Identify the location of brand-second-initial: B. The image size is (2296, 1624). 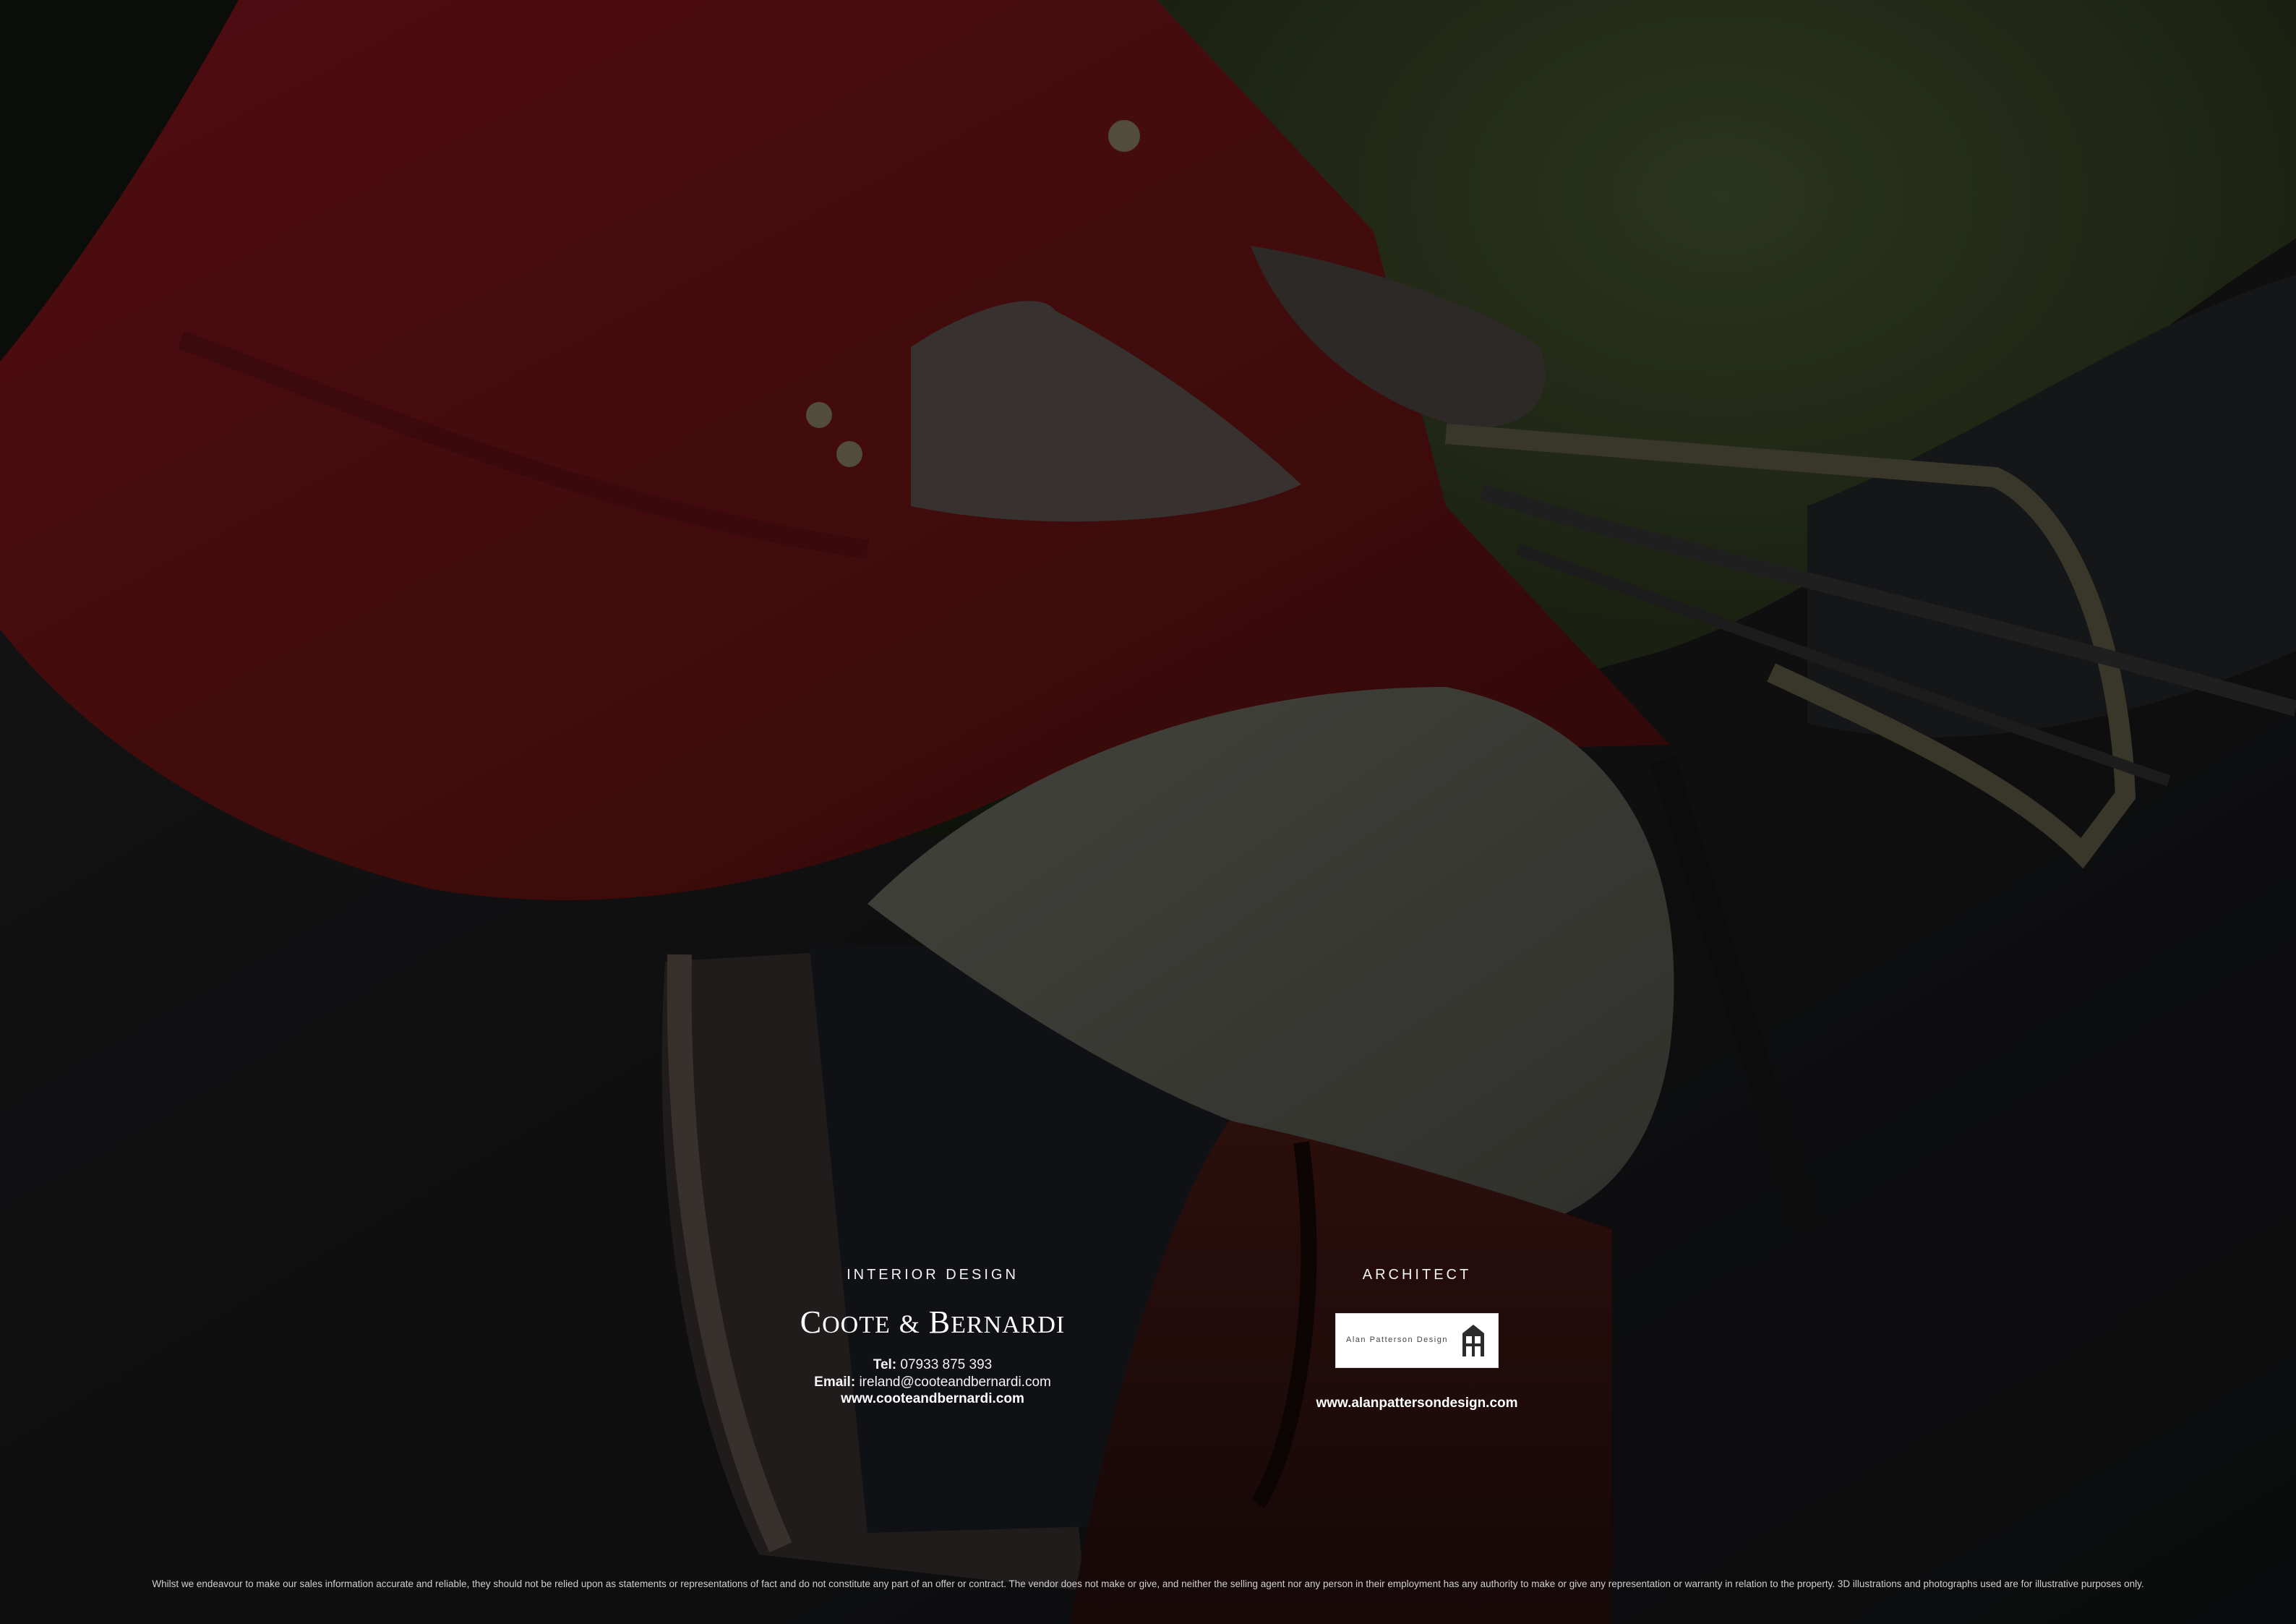
(939, 1322).